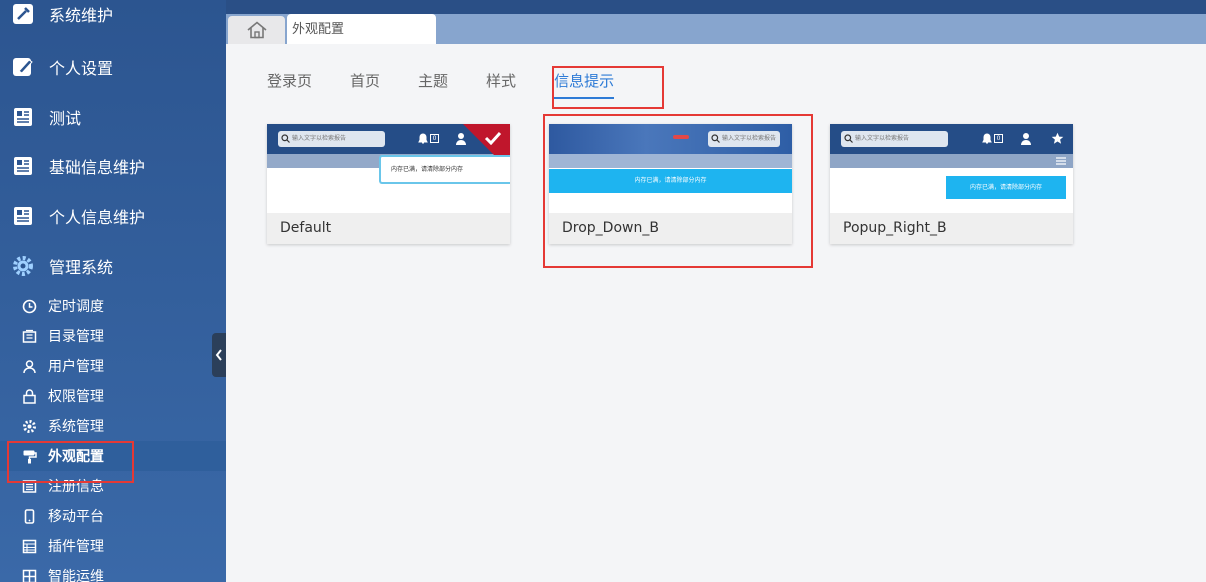  What do you see at coordinates (113, 366) in the screenshot?
I see `sidebar-item-users: 用户管理` at bounding box center [113, 366].